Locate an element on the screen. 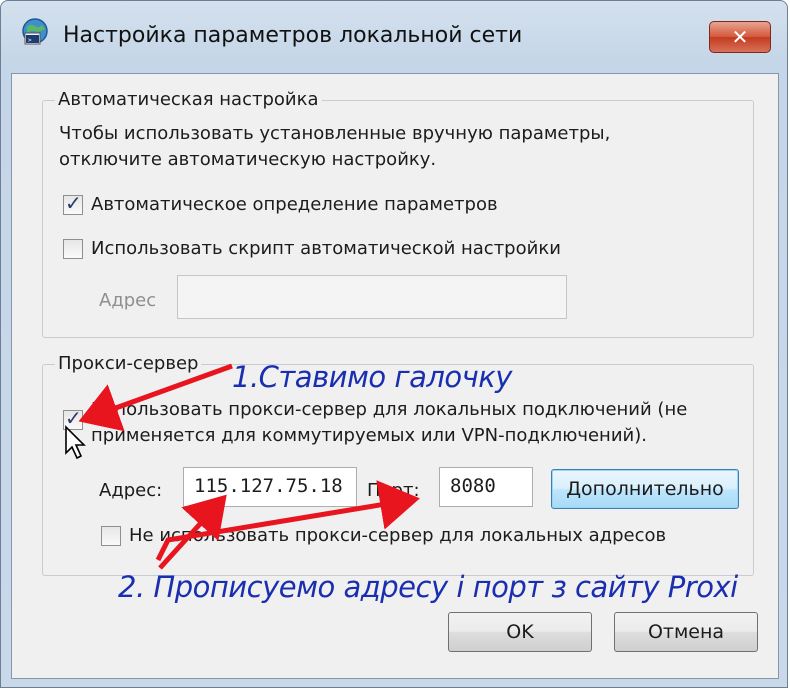 This screenshot has height=692, width=790. auto-detect-checkbox: ✓ is located at coordinates (73, 203).